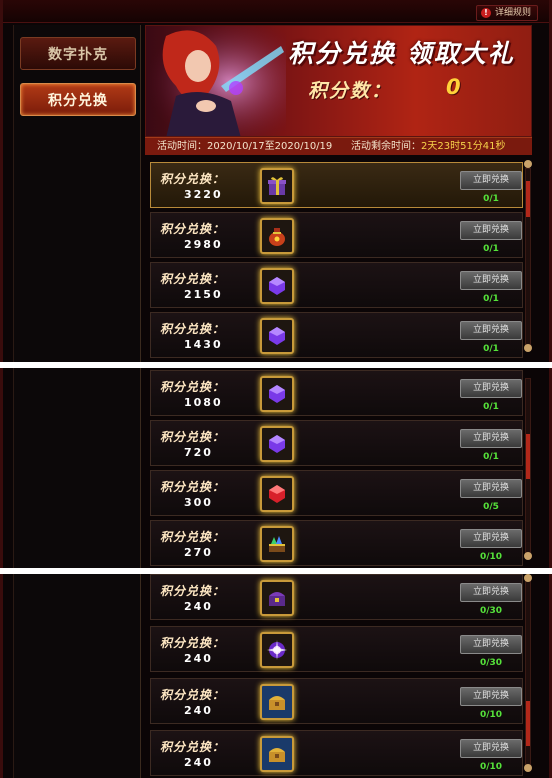 The width and height of the screenshot is (552, 778). Describe the element at coordinates (198, 502) in the screenshot. I see `row-points: 300` at that location.